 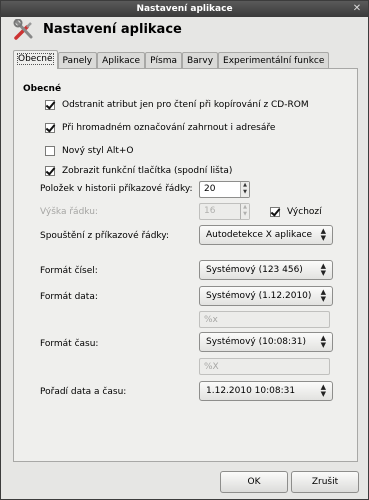 I want to click on checkbox-label: Zobrazit funkční tlačítka (spodní lišta), so click(x=147, y=171).